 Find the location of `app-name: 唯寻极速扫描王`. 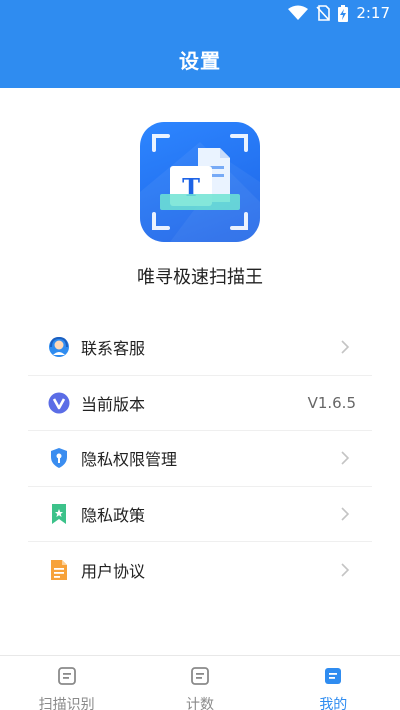

app-name: 唯寻极速扫描王 is located at coordinates (200, 277).